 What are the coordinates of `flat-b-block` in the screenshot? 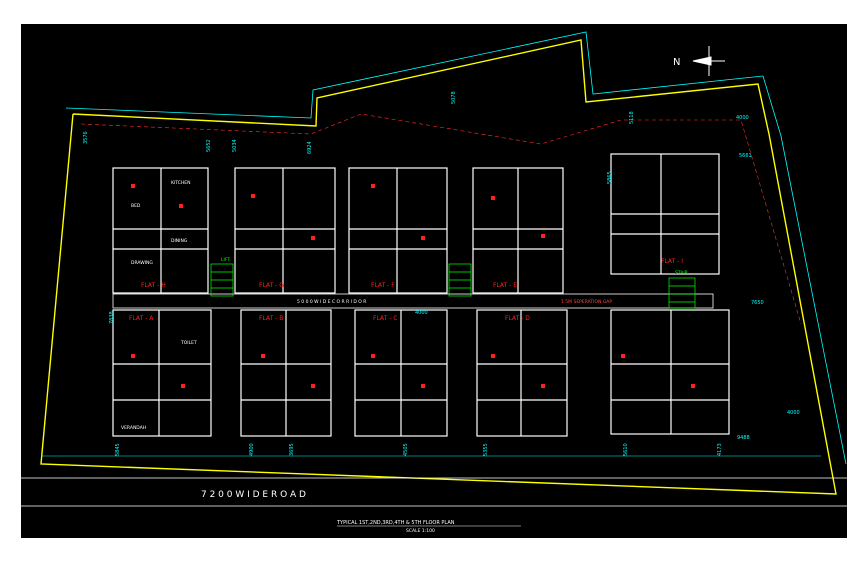 It's located at (286, 373).